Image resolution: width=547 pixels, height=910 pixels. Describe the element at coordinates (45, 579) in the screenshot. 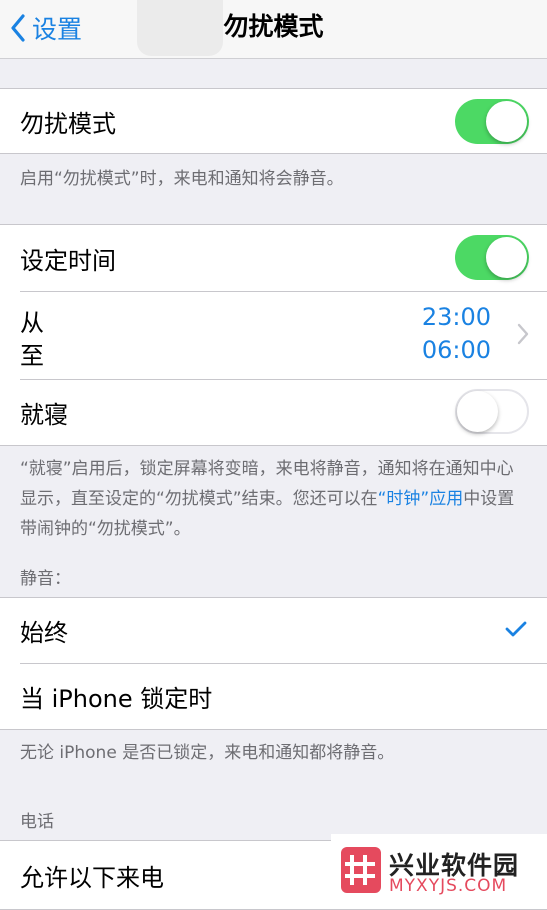

I see `silence-header: 静音：` at that location.